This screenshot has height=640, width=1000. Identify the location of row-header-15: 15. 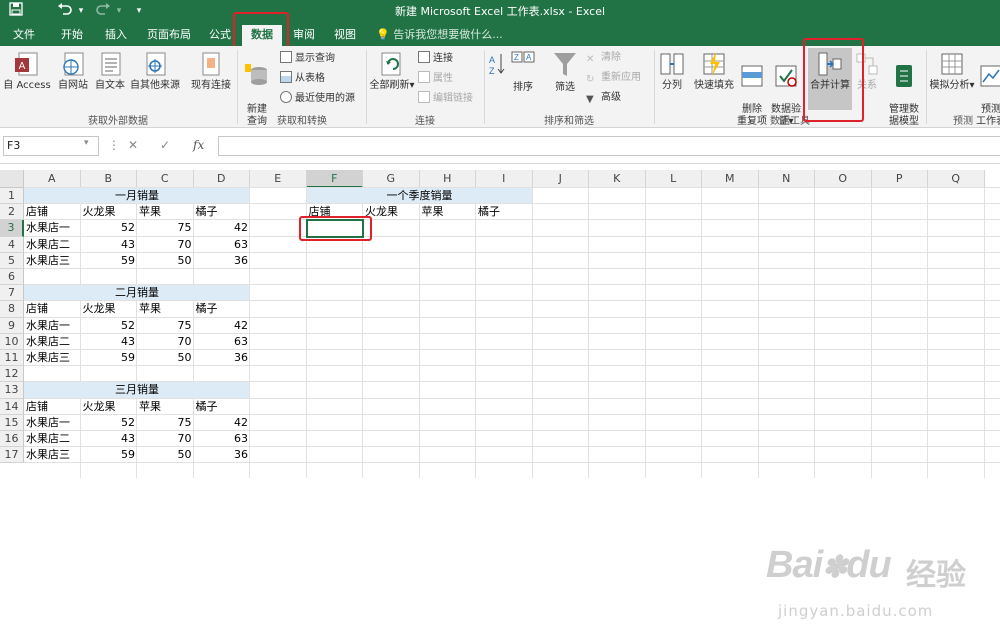
(12, 422).